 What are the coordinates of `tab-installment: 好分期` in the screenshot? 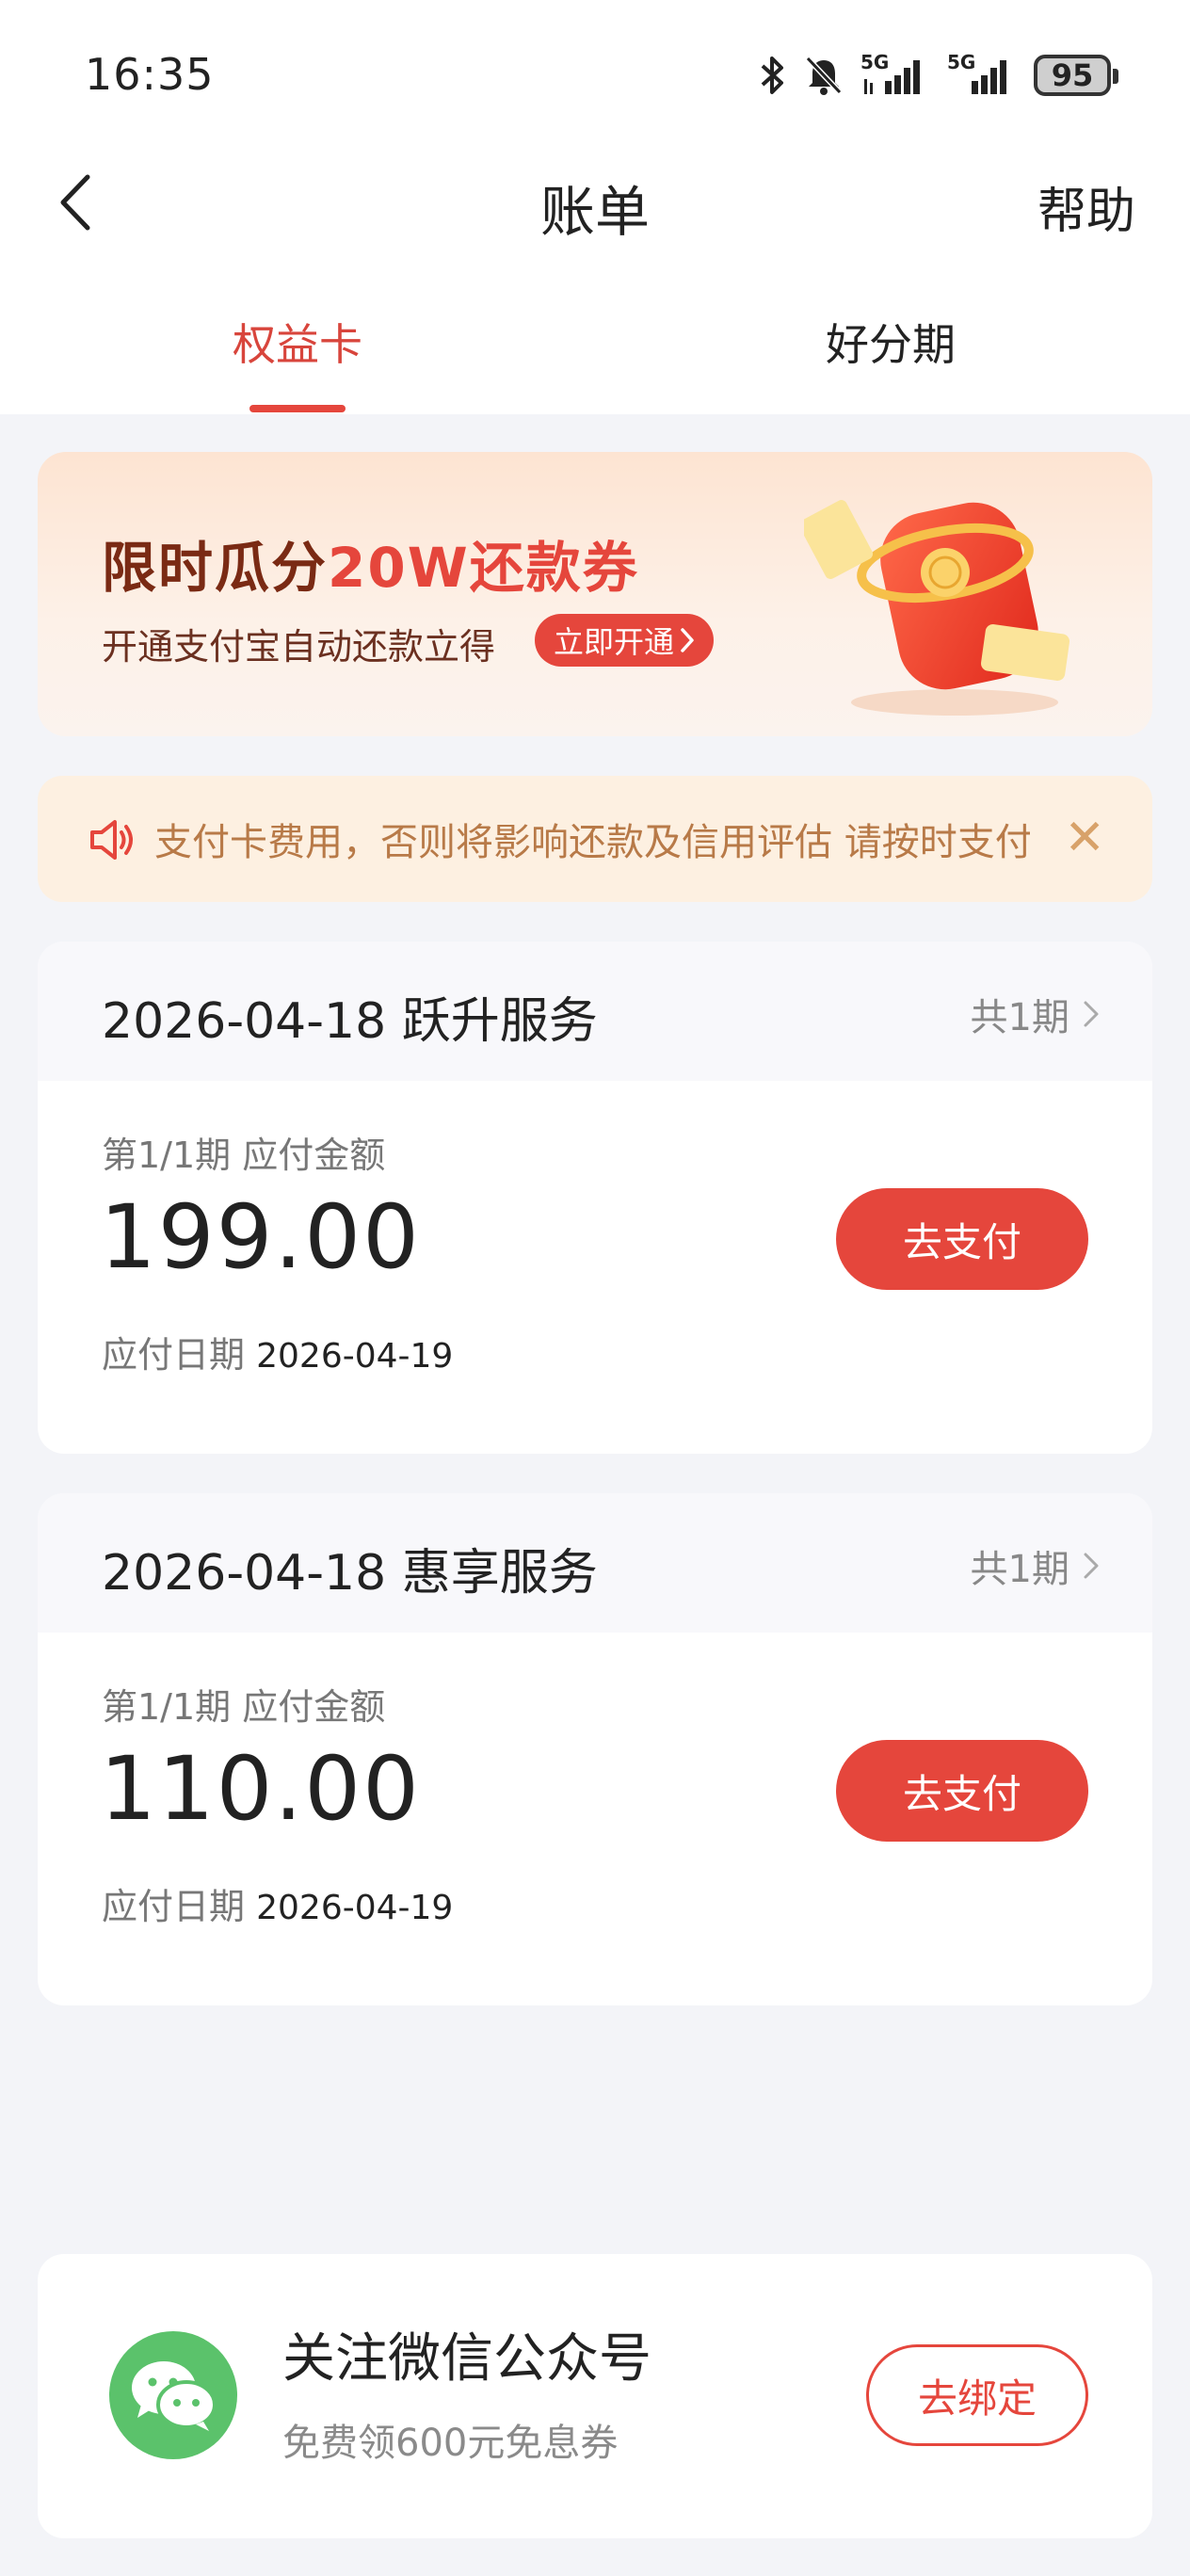 It's located at (890, 342).